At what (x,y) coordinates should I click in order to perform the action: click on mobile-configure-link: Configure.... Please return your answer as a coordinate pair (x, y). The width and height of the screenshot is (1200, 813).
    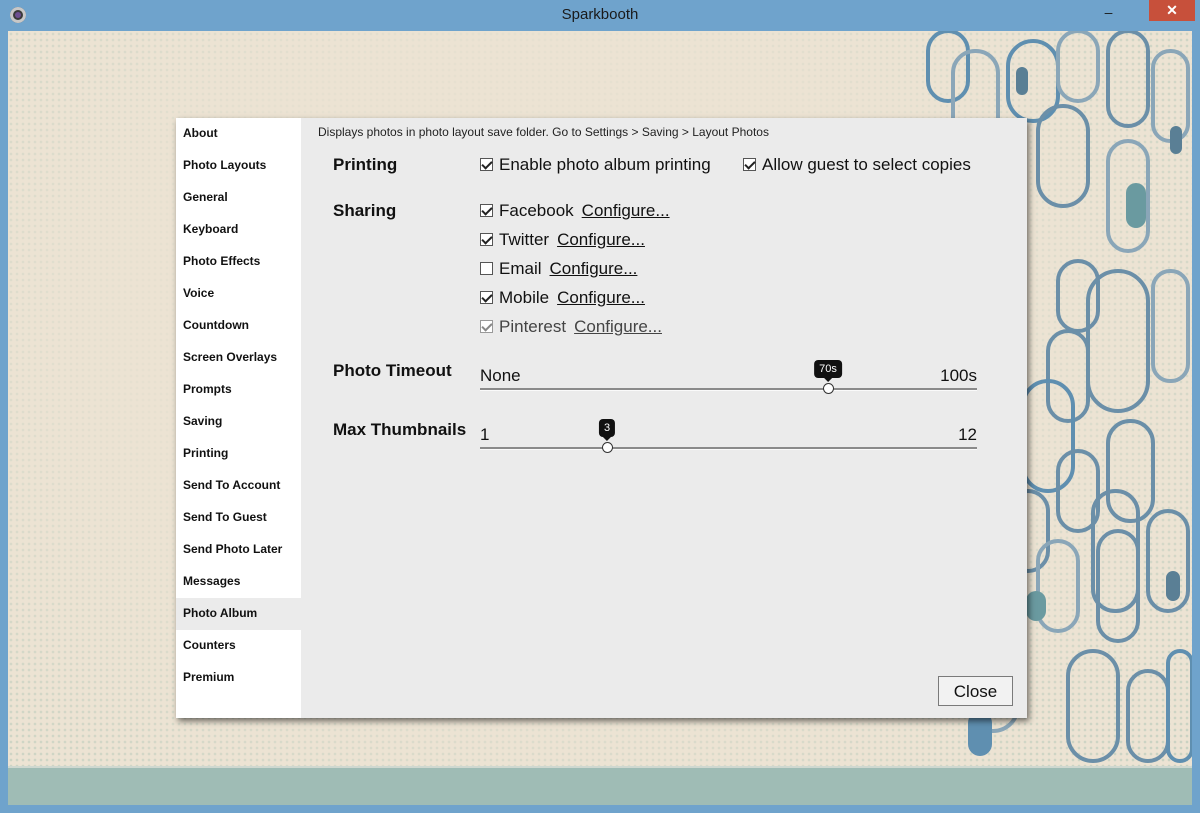
    Looking at the image, I should click on (601, 297).